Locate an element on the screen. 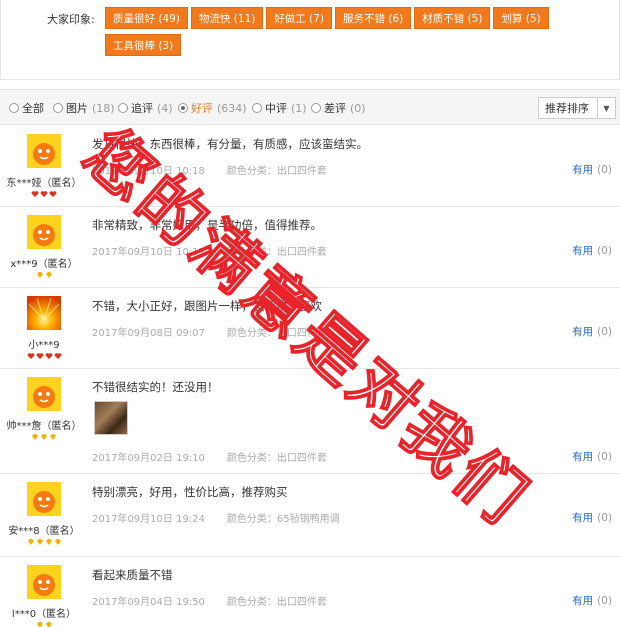 This screenshot has width=620, height=627. review-date: 2017年09月08日 09:07 is located at coordinates (148, 333).